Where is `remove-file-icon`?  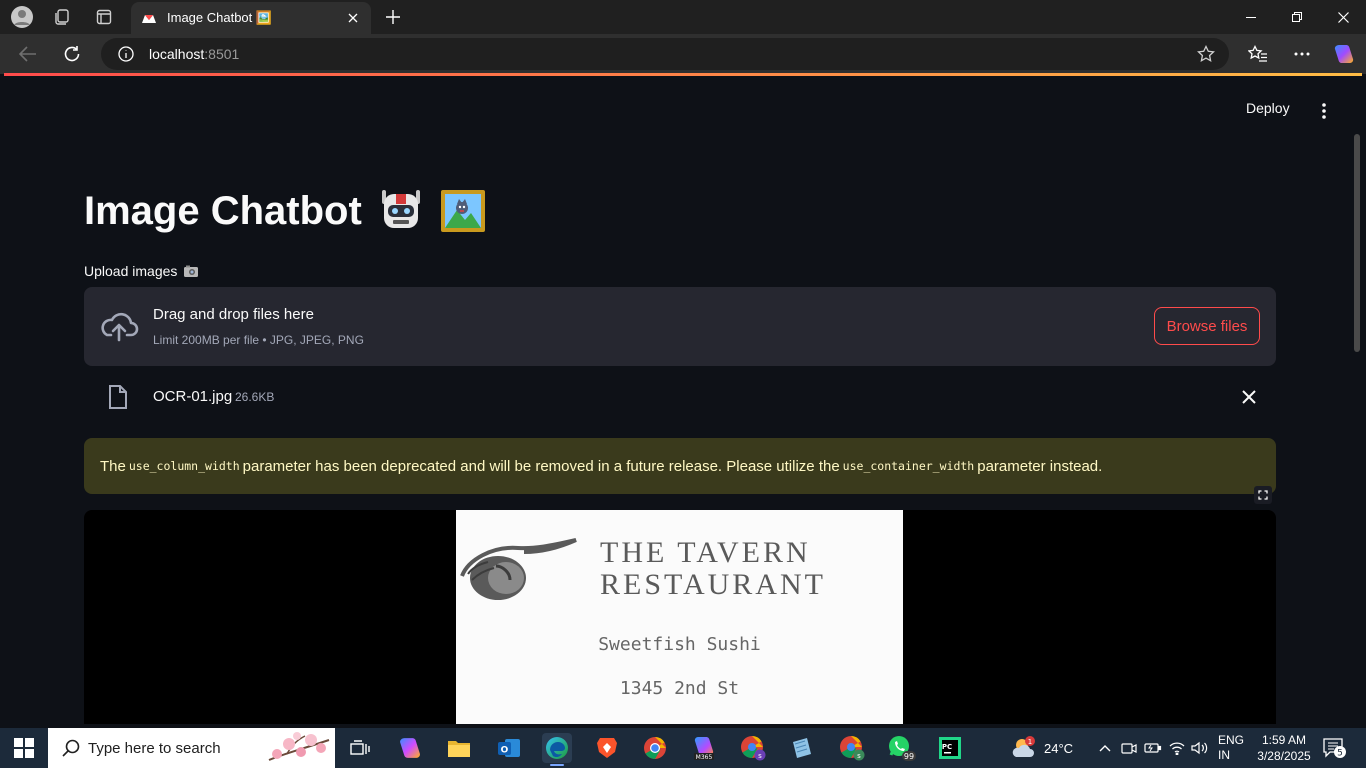 remove-file-icon is located at coordinates (1249, 397).